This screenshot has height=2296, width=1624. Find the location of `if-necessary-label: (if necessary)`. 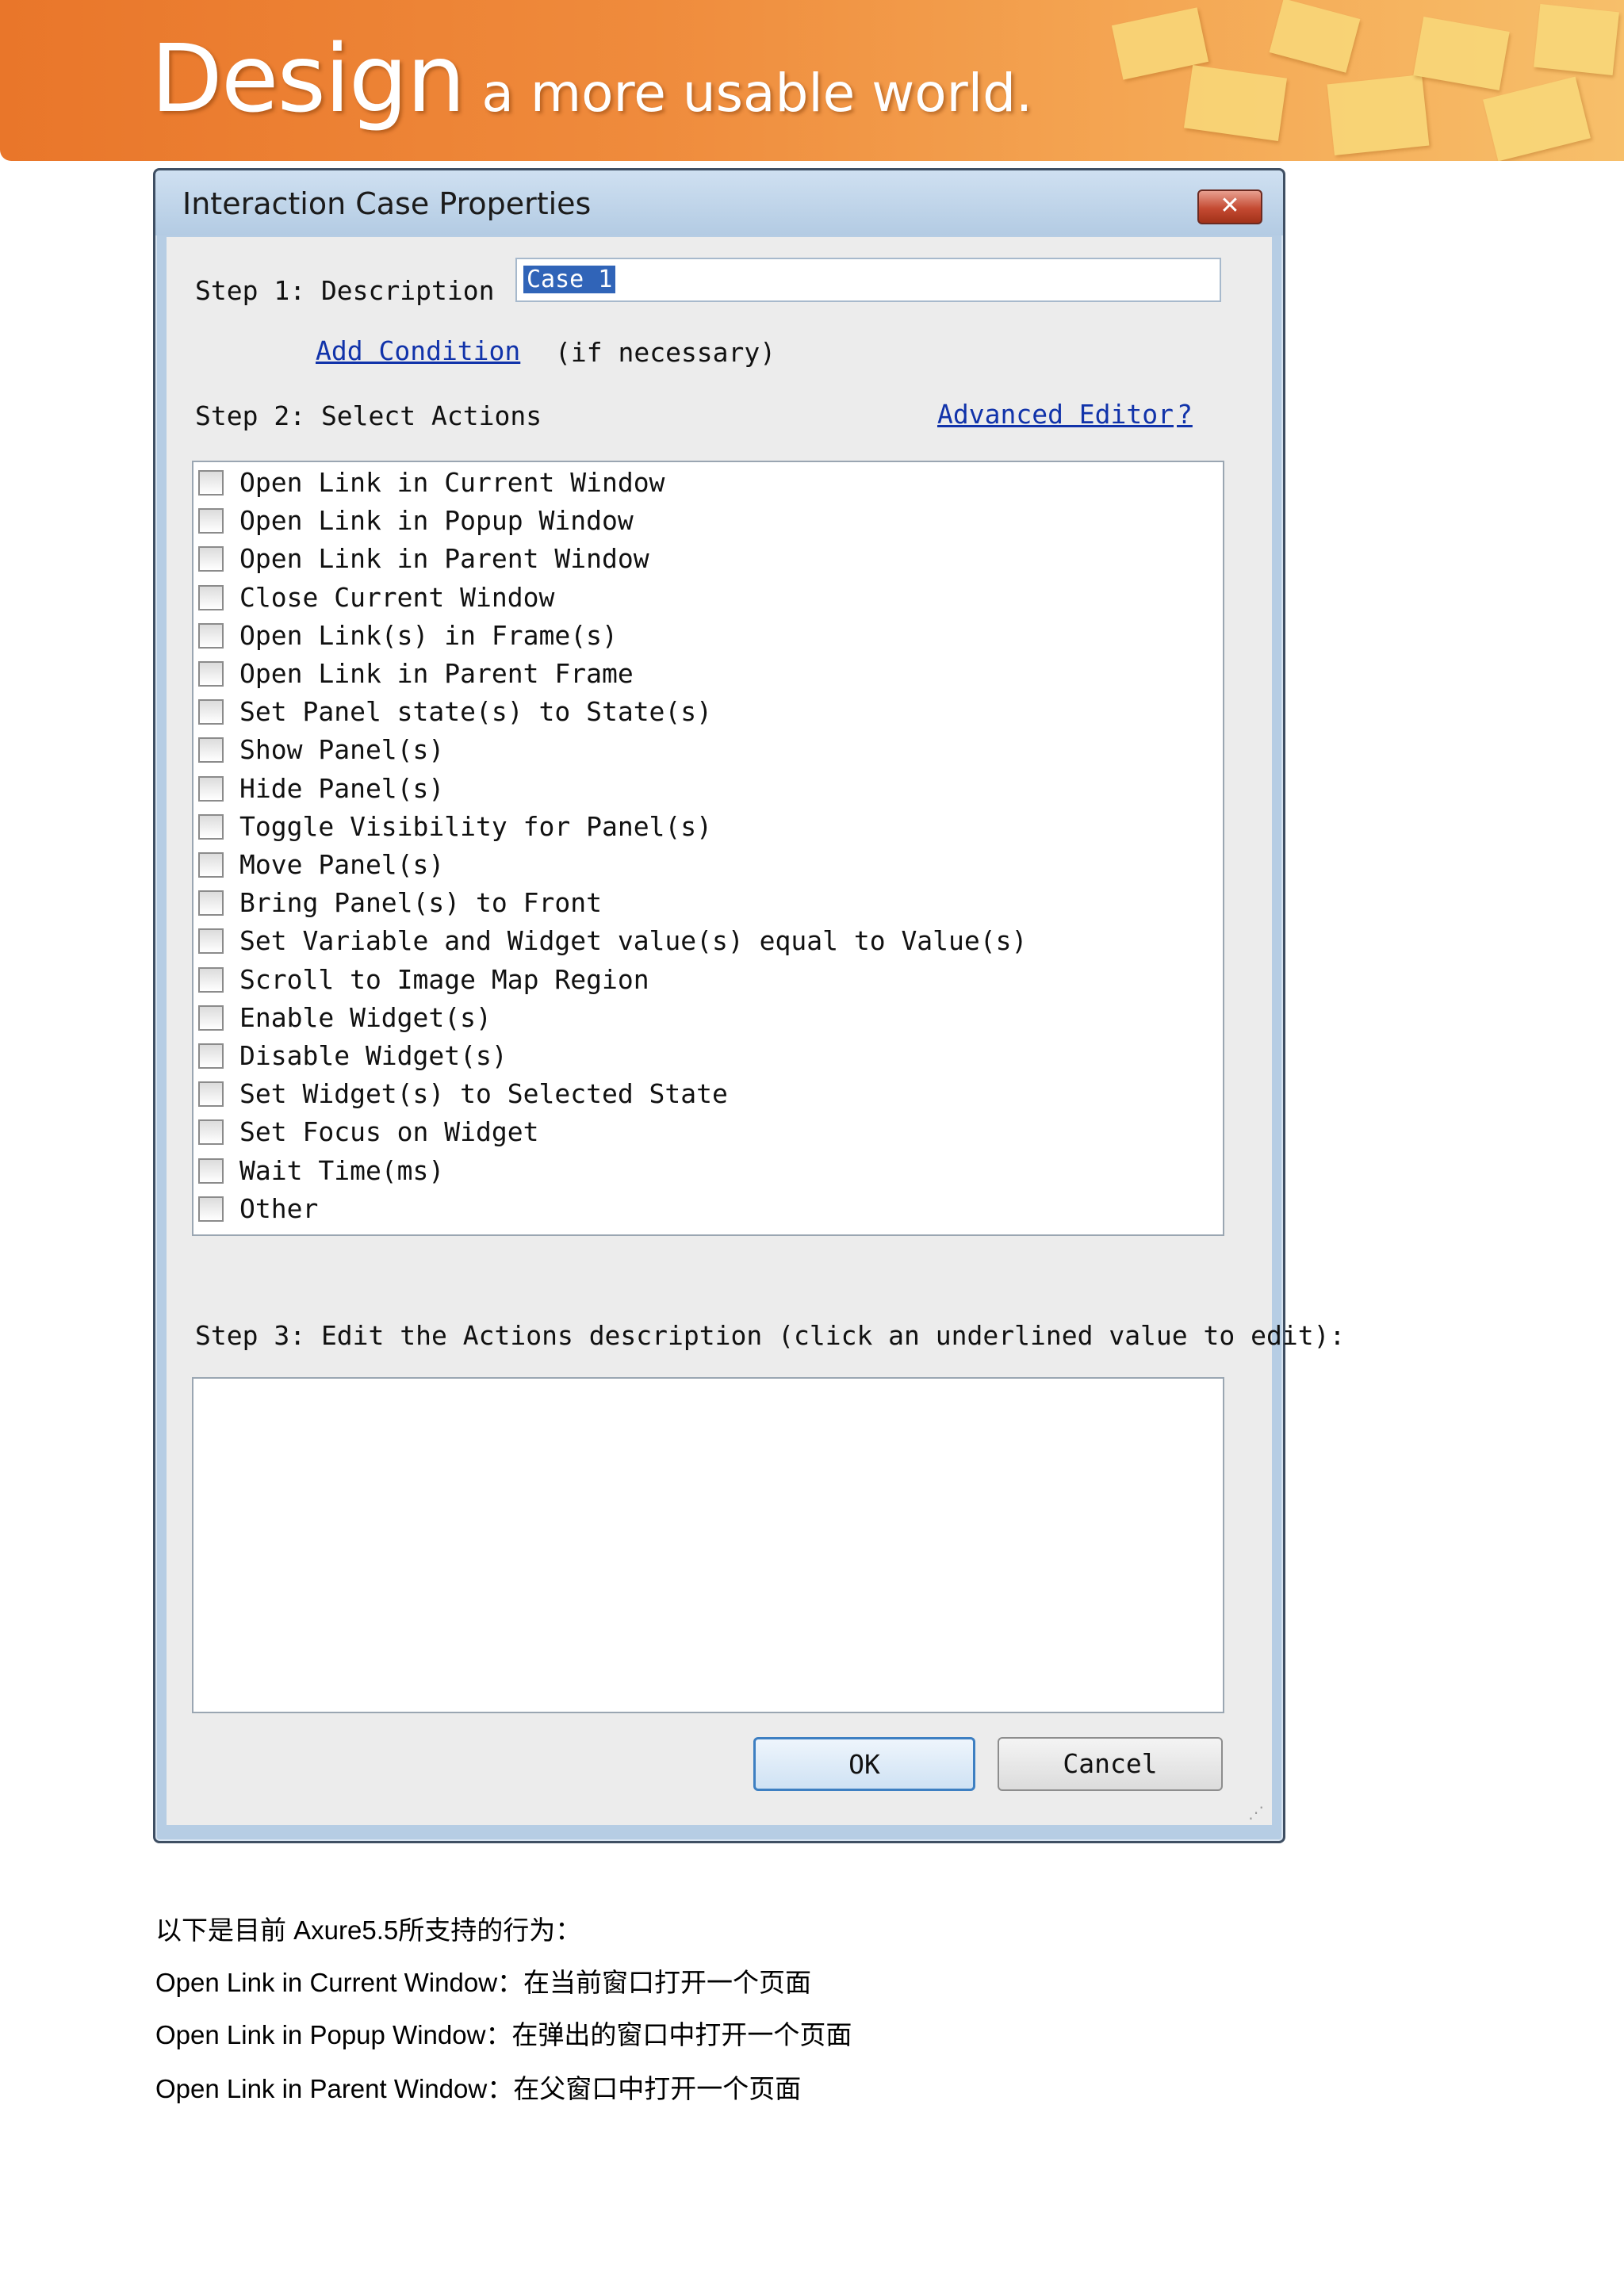

if-necessary-label: (if necessary) is located at coordinates (665, 353).